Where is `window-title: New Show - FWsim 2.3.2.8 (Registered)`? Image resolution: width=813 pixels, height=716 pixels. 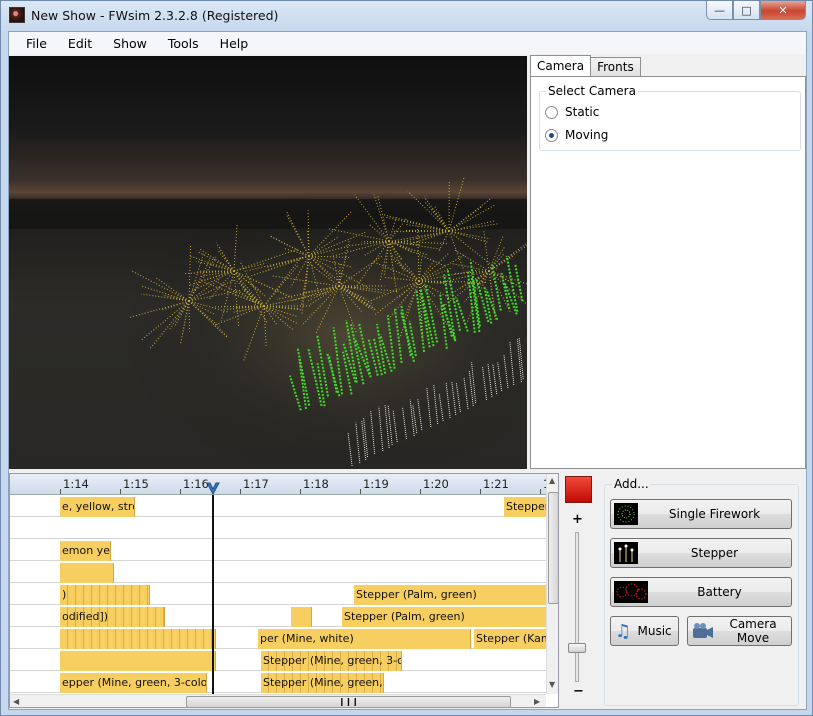 window-title: New Show - FWsim 2.3.2.8 (Registered) is located at coordinates (155, 15).